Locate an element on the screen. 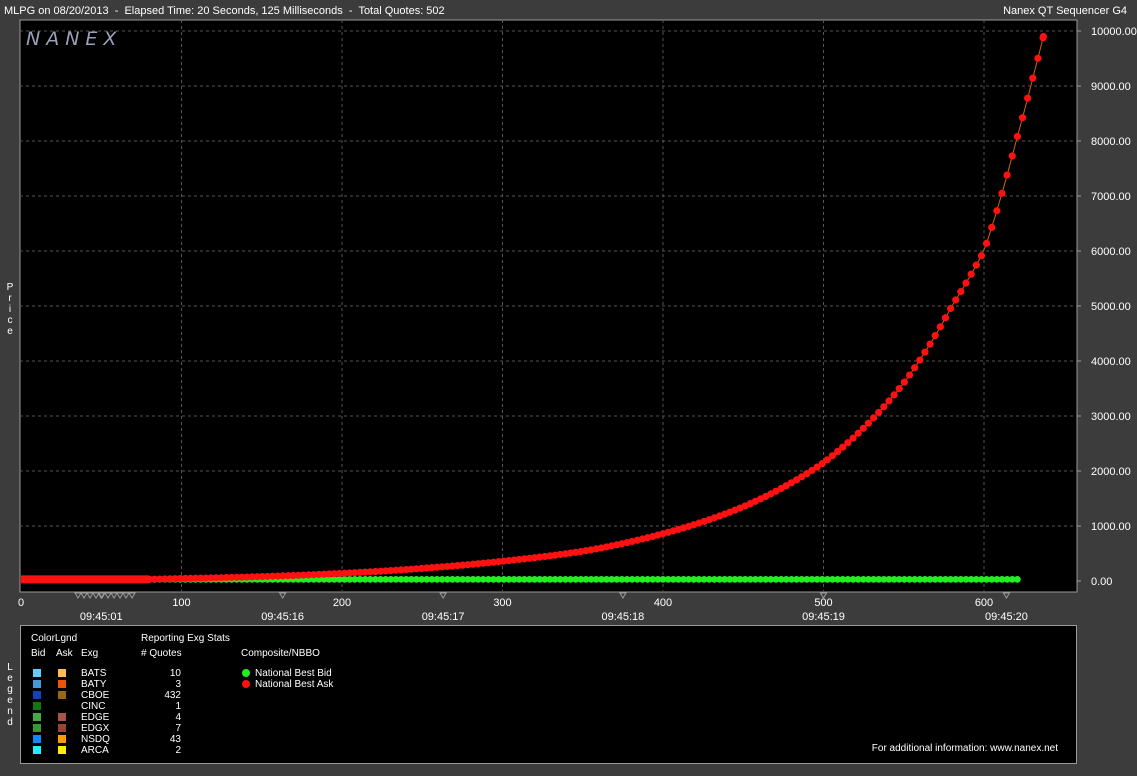 The image size is (1137, 776). exchange-name: BATS is located at coordinates (94, 673).